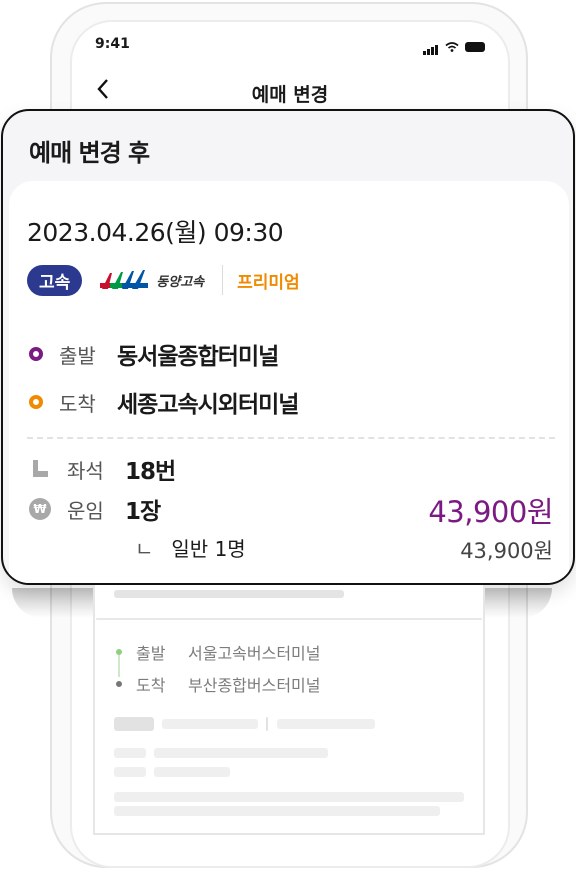 This screenshot has width=576, height=872. What do you see at coordinates (289, 619) in the screenshot?
I see `sheet-divider` at bounding box center [289, 619].